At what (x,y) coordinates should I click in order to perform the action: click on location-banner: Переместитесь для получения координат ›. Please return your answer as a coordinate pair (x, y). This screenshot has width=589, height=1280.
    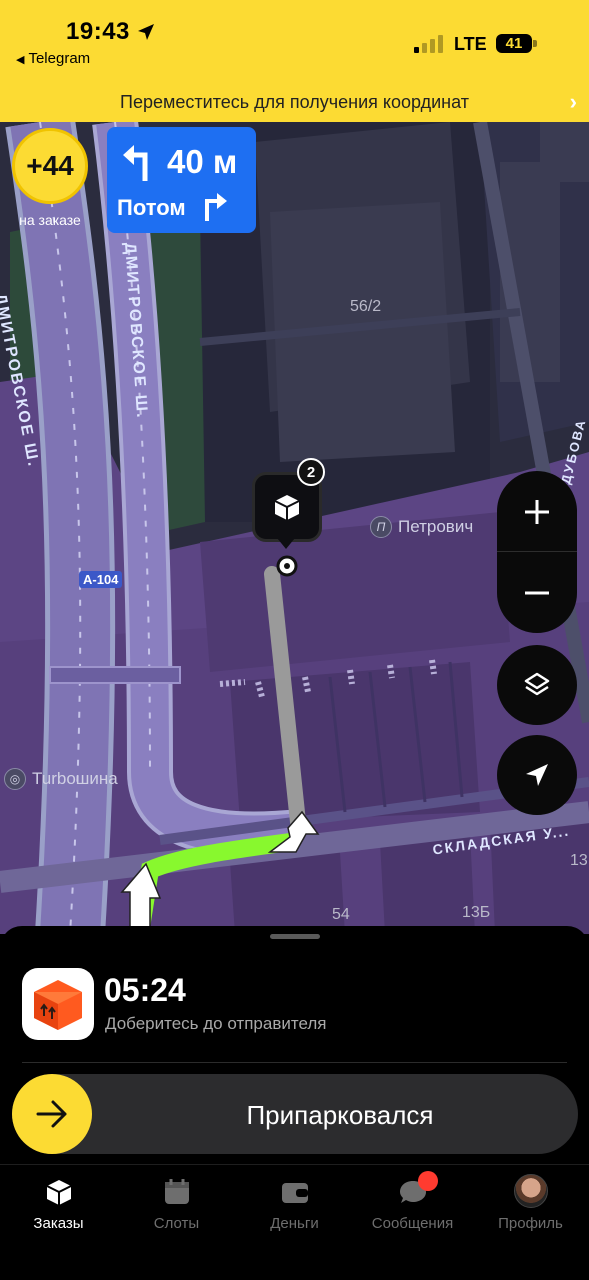
    Looking at the image, I should click on (294, 101).